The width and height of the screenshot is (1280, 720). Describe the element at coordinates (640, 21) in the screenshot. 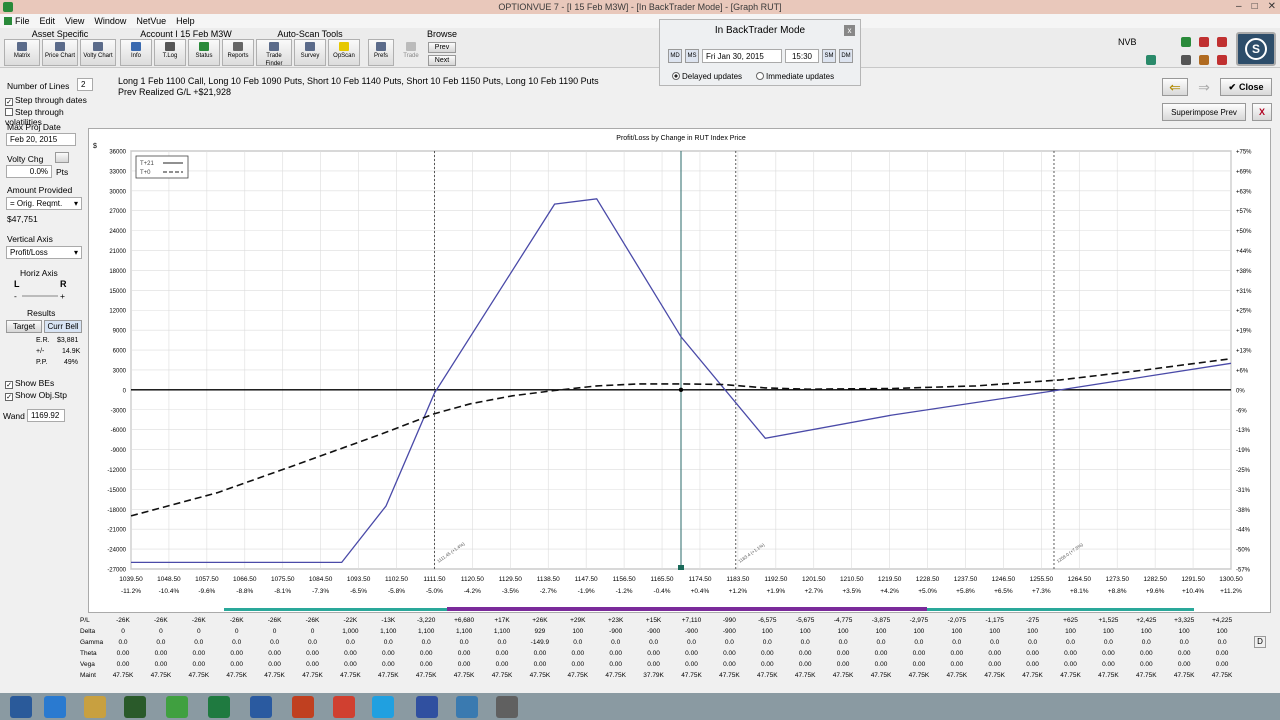

I see `menu-bar: File Edit View Window NetVue Help` at that location.